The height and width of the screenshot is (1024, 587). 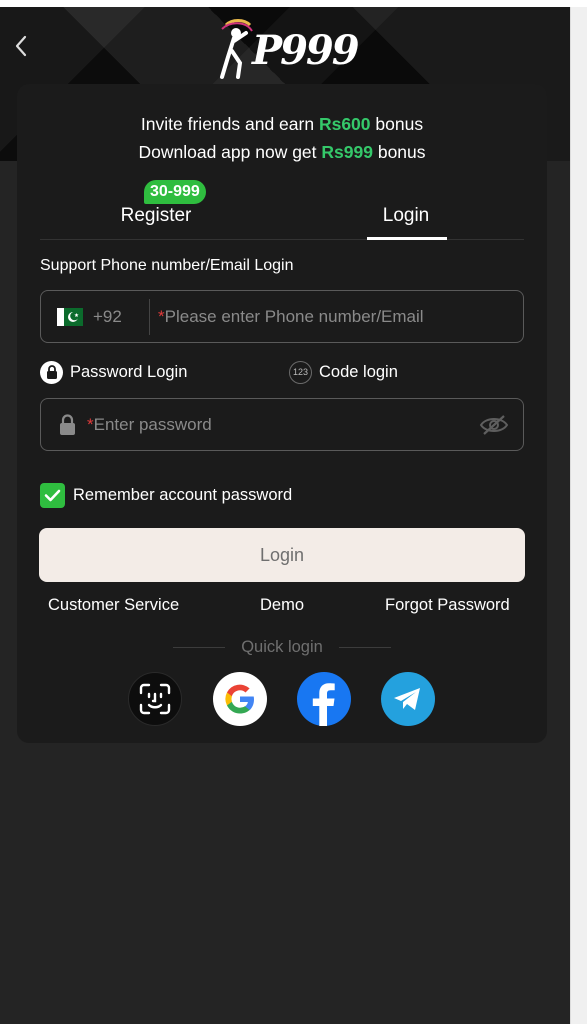 I want to click on page-scrollbar, so click(x=578, y=512).